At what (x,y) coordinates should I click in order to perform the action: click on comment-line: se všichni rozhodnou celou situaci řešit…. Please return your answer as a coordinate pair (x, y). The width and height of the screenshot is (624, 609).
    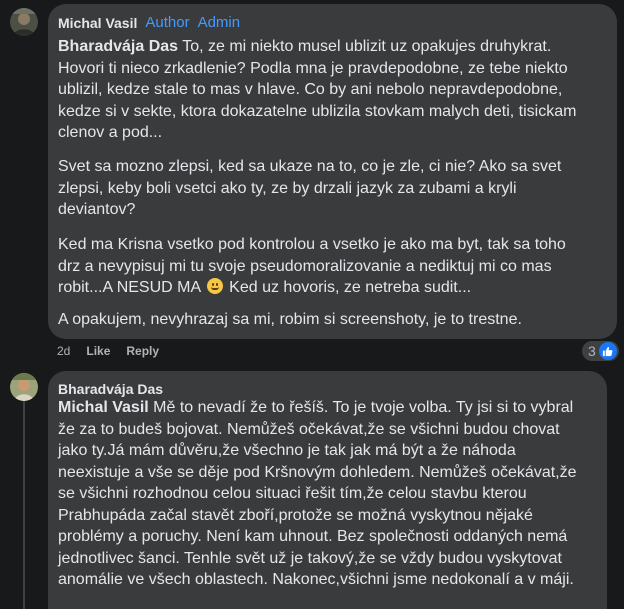
    Looking at the image, I should click on (292, 493).